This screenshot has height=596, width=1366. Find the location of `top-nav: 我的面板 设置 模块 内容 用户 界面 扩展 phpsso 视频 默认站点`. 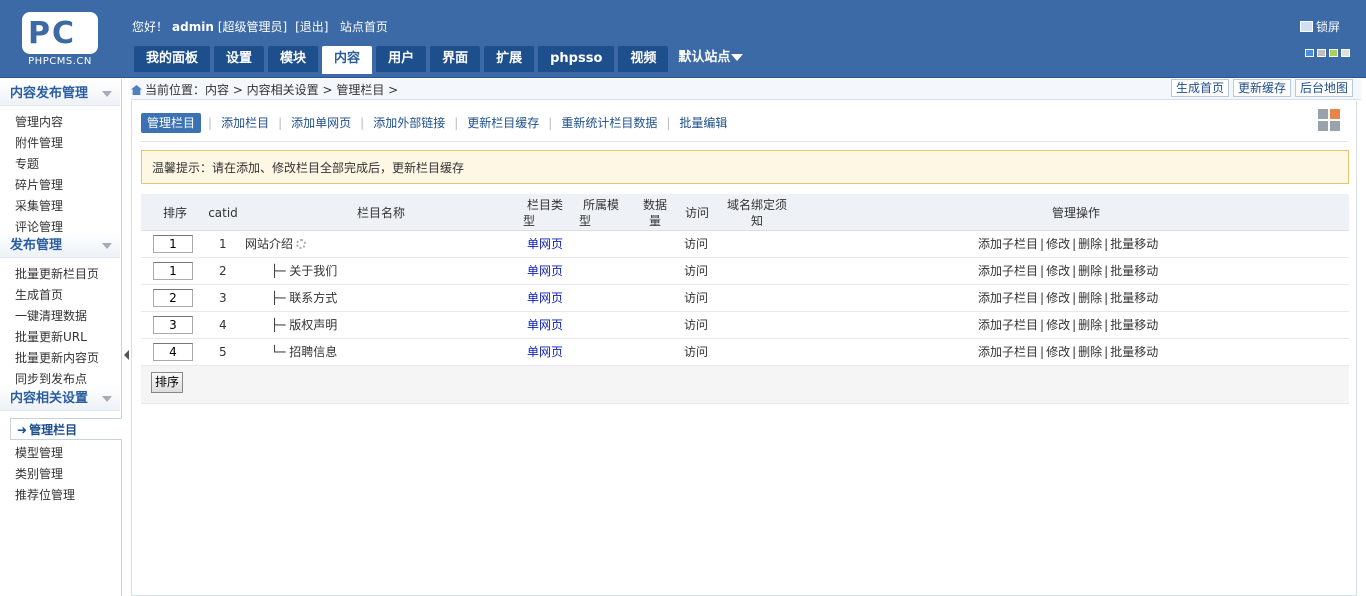

top-nav: 我的面板 设置 模块 内容 用户 界面 扩展 phpsso 视频 默认站点 is located at coordinates (440, 60).